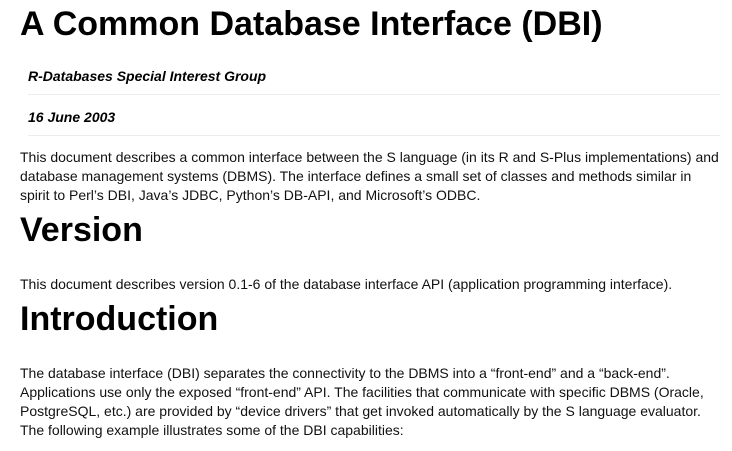 This screenshot has height=451, width=732. Describe the element at coordinates (374, 81) in the screenshot. I see `author-line: R-Databases Special Interest Group` at that location.